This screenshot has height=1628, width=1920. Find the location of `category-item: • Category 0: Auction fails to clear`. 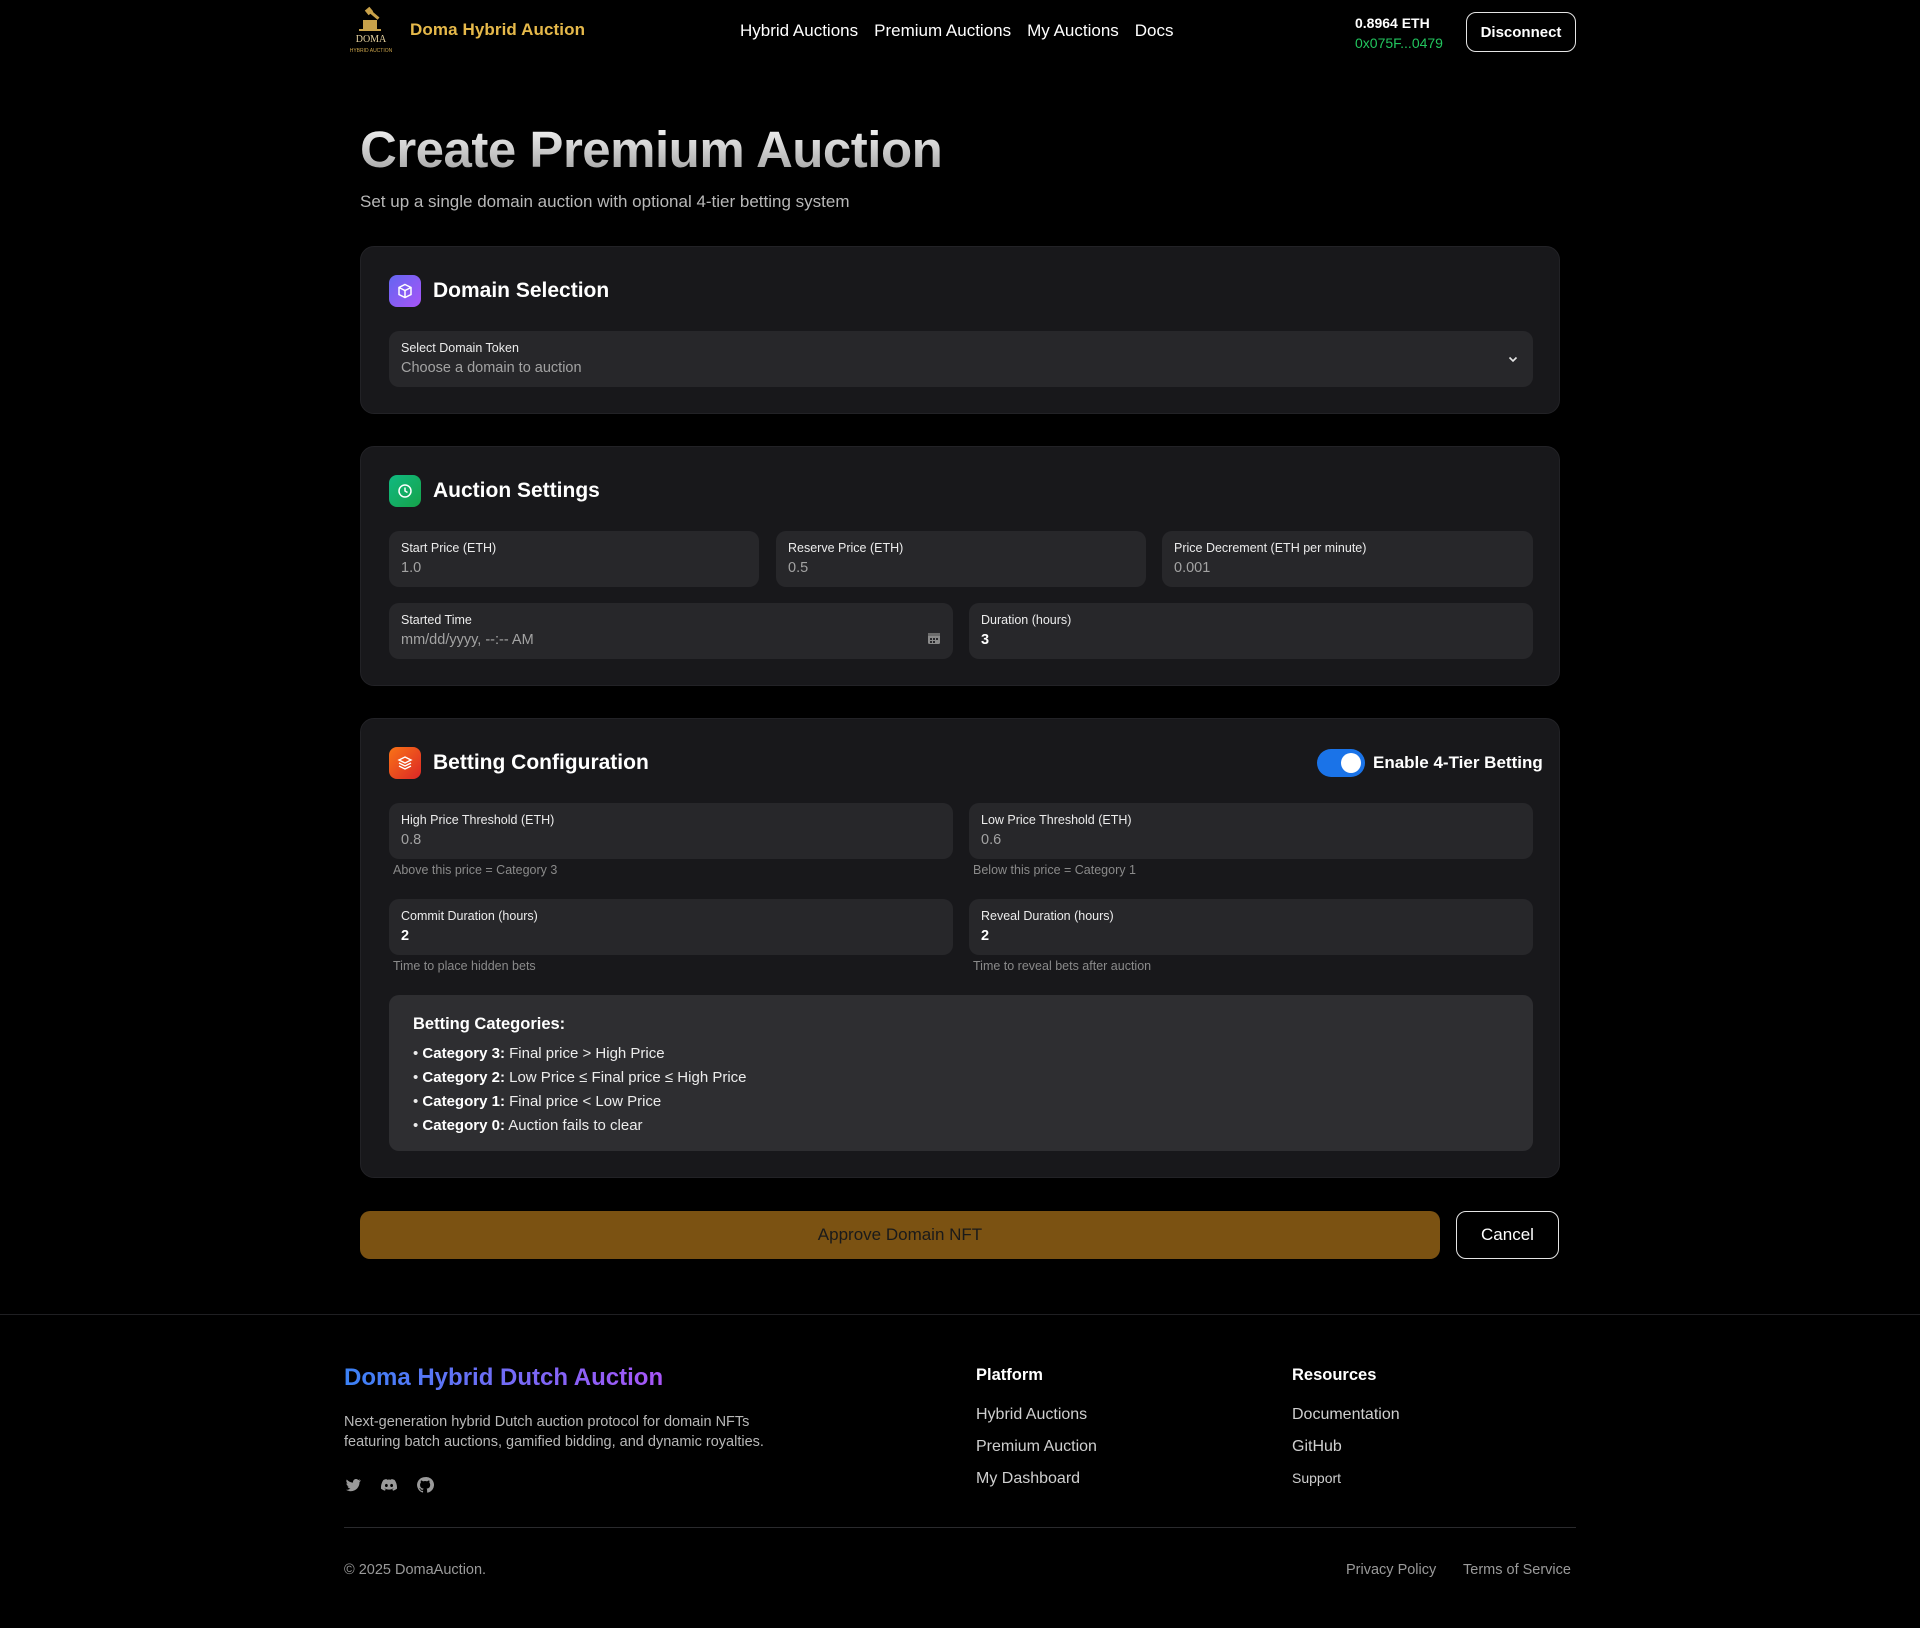

category-item: • Category 0: Auction fails to clear is located at coordinates (528, 1125).